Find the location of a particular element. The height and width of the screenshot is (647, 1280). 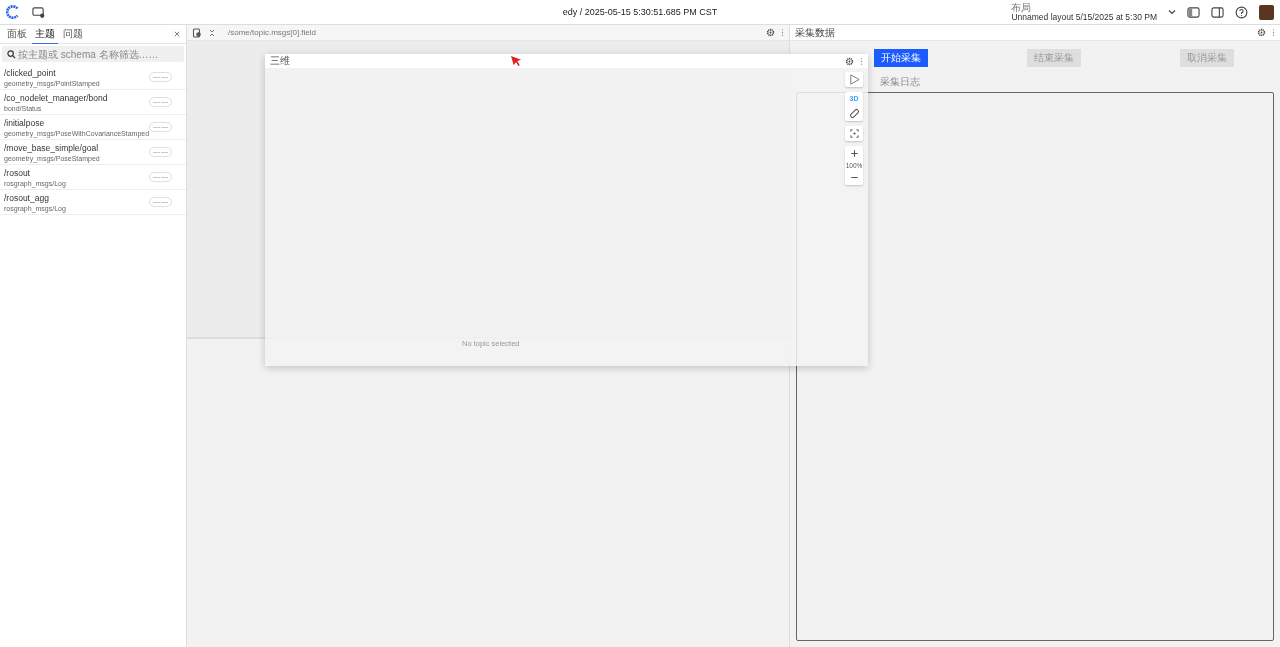

close-icon is located at coordinates (177, 34).